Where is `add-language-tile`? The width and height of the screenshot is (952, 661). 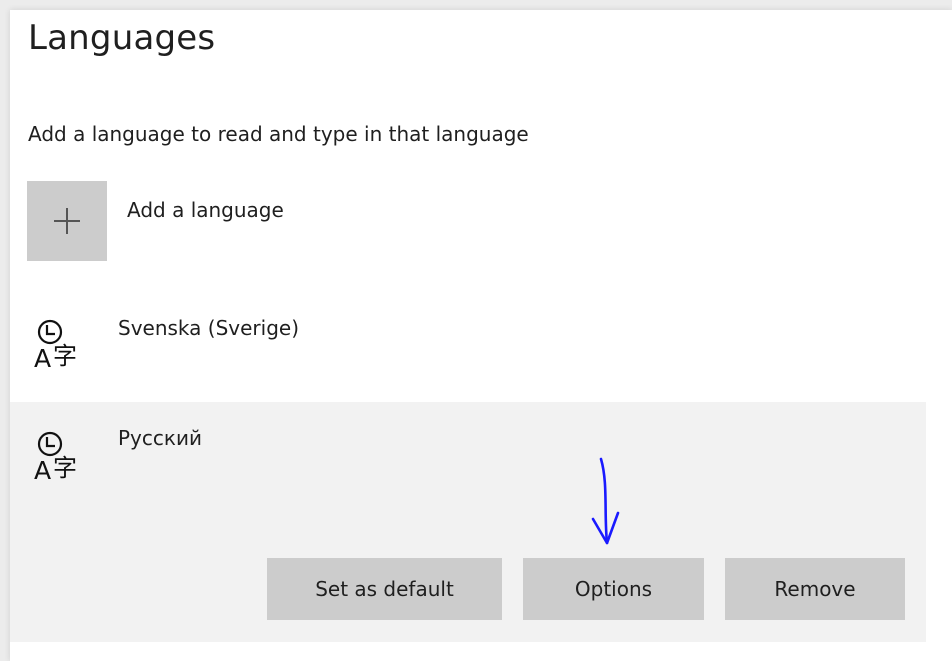
add-language-tile is located at coordinates (67, 221).